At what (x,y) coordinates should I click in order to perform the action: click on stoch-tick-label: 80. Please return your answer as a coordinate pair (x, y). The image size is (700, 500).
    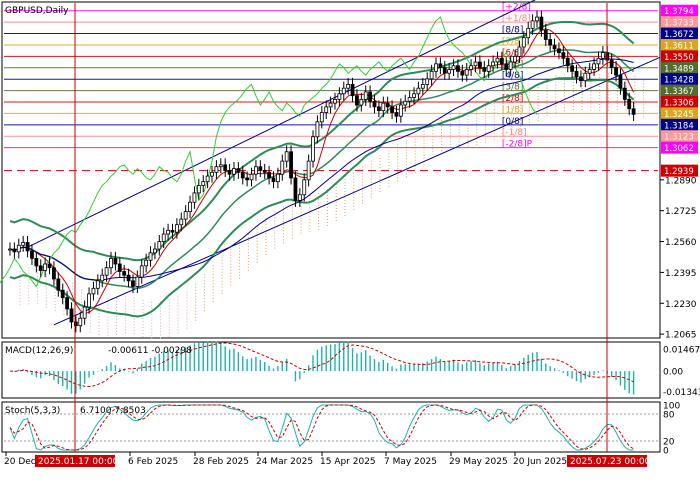
    Looking at the image, I should click on (669, 416).